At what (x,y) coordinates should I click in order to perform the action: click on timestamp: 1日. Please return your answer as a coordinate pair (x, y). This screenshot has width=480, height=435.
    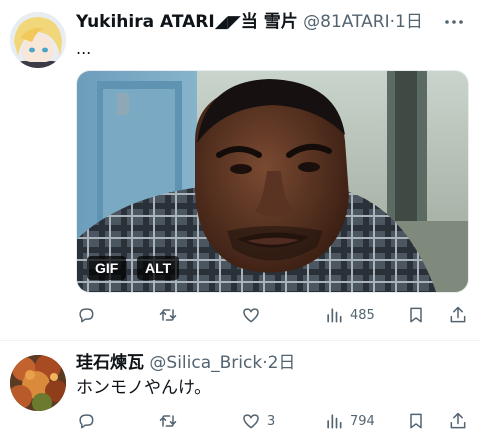
    Looking at the image, I should click on (409, 22).